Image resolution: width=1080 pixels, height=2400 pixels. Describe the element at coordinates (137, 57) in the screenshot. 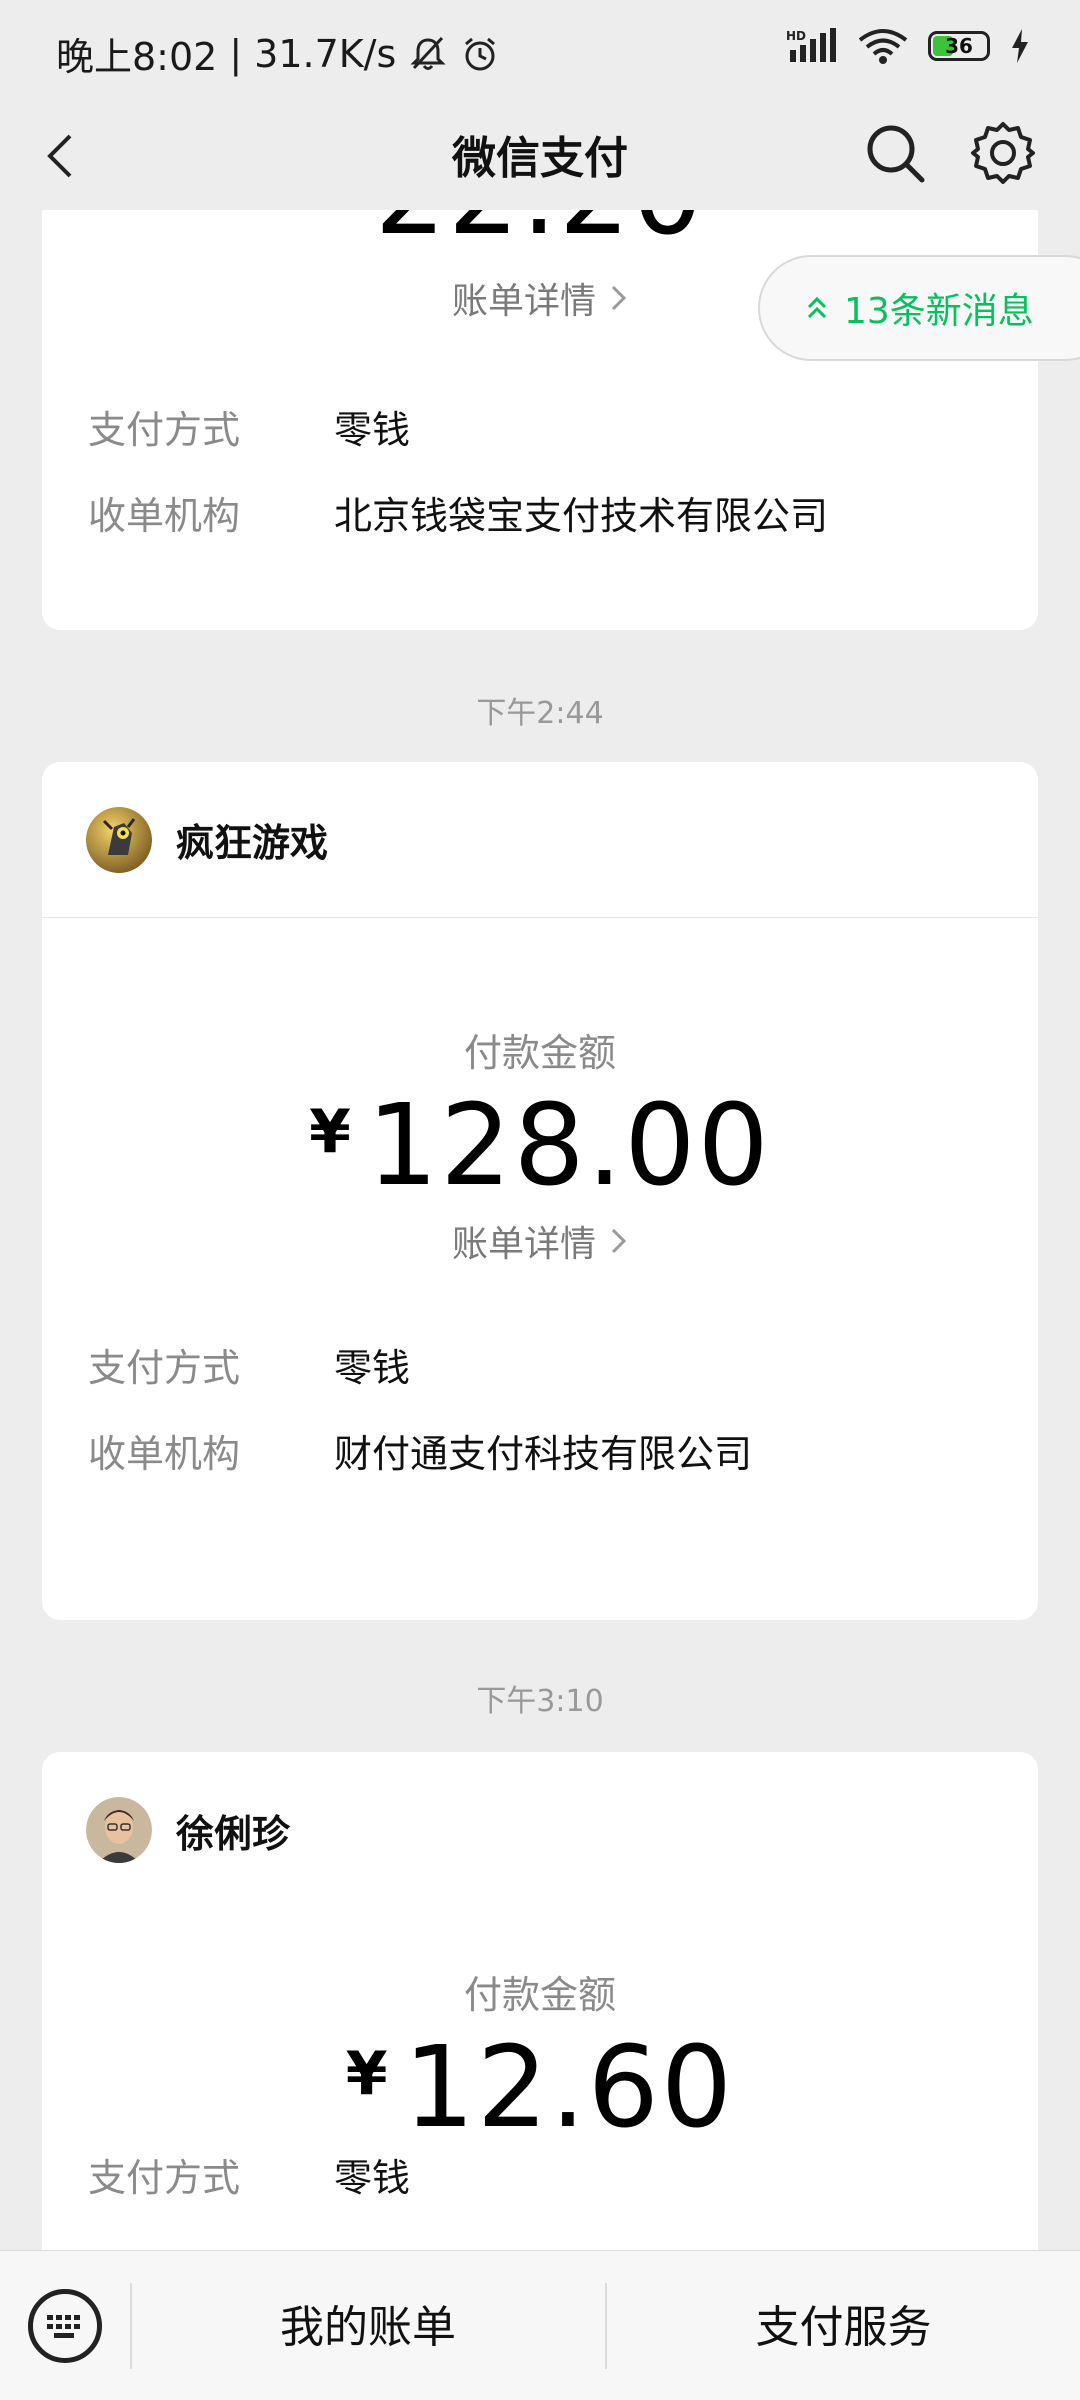

I see `status-time: 晚上8:02` at that location.